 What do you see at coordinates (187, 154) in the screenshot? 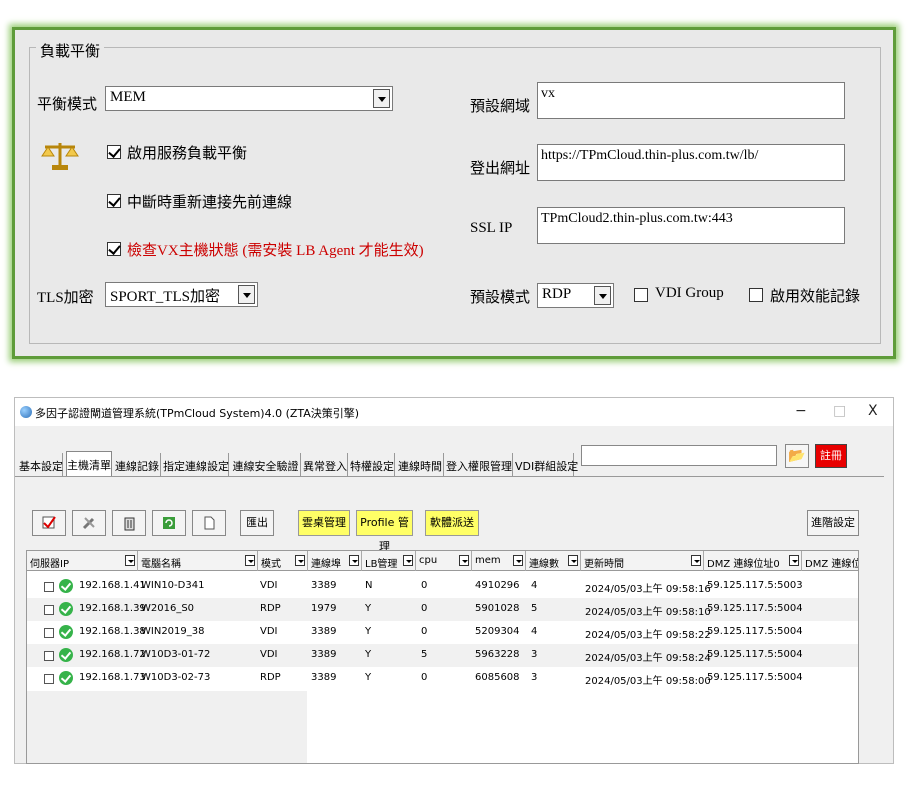
I see `enable-lb-label: 啟用服務負載平衡` at bounding box center [187, 154].